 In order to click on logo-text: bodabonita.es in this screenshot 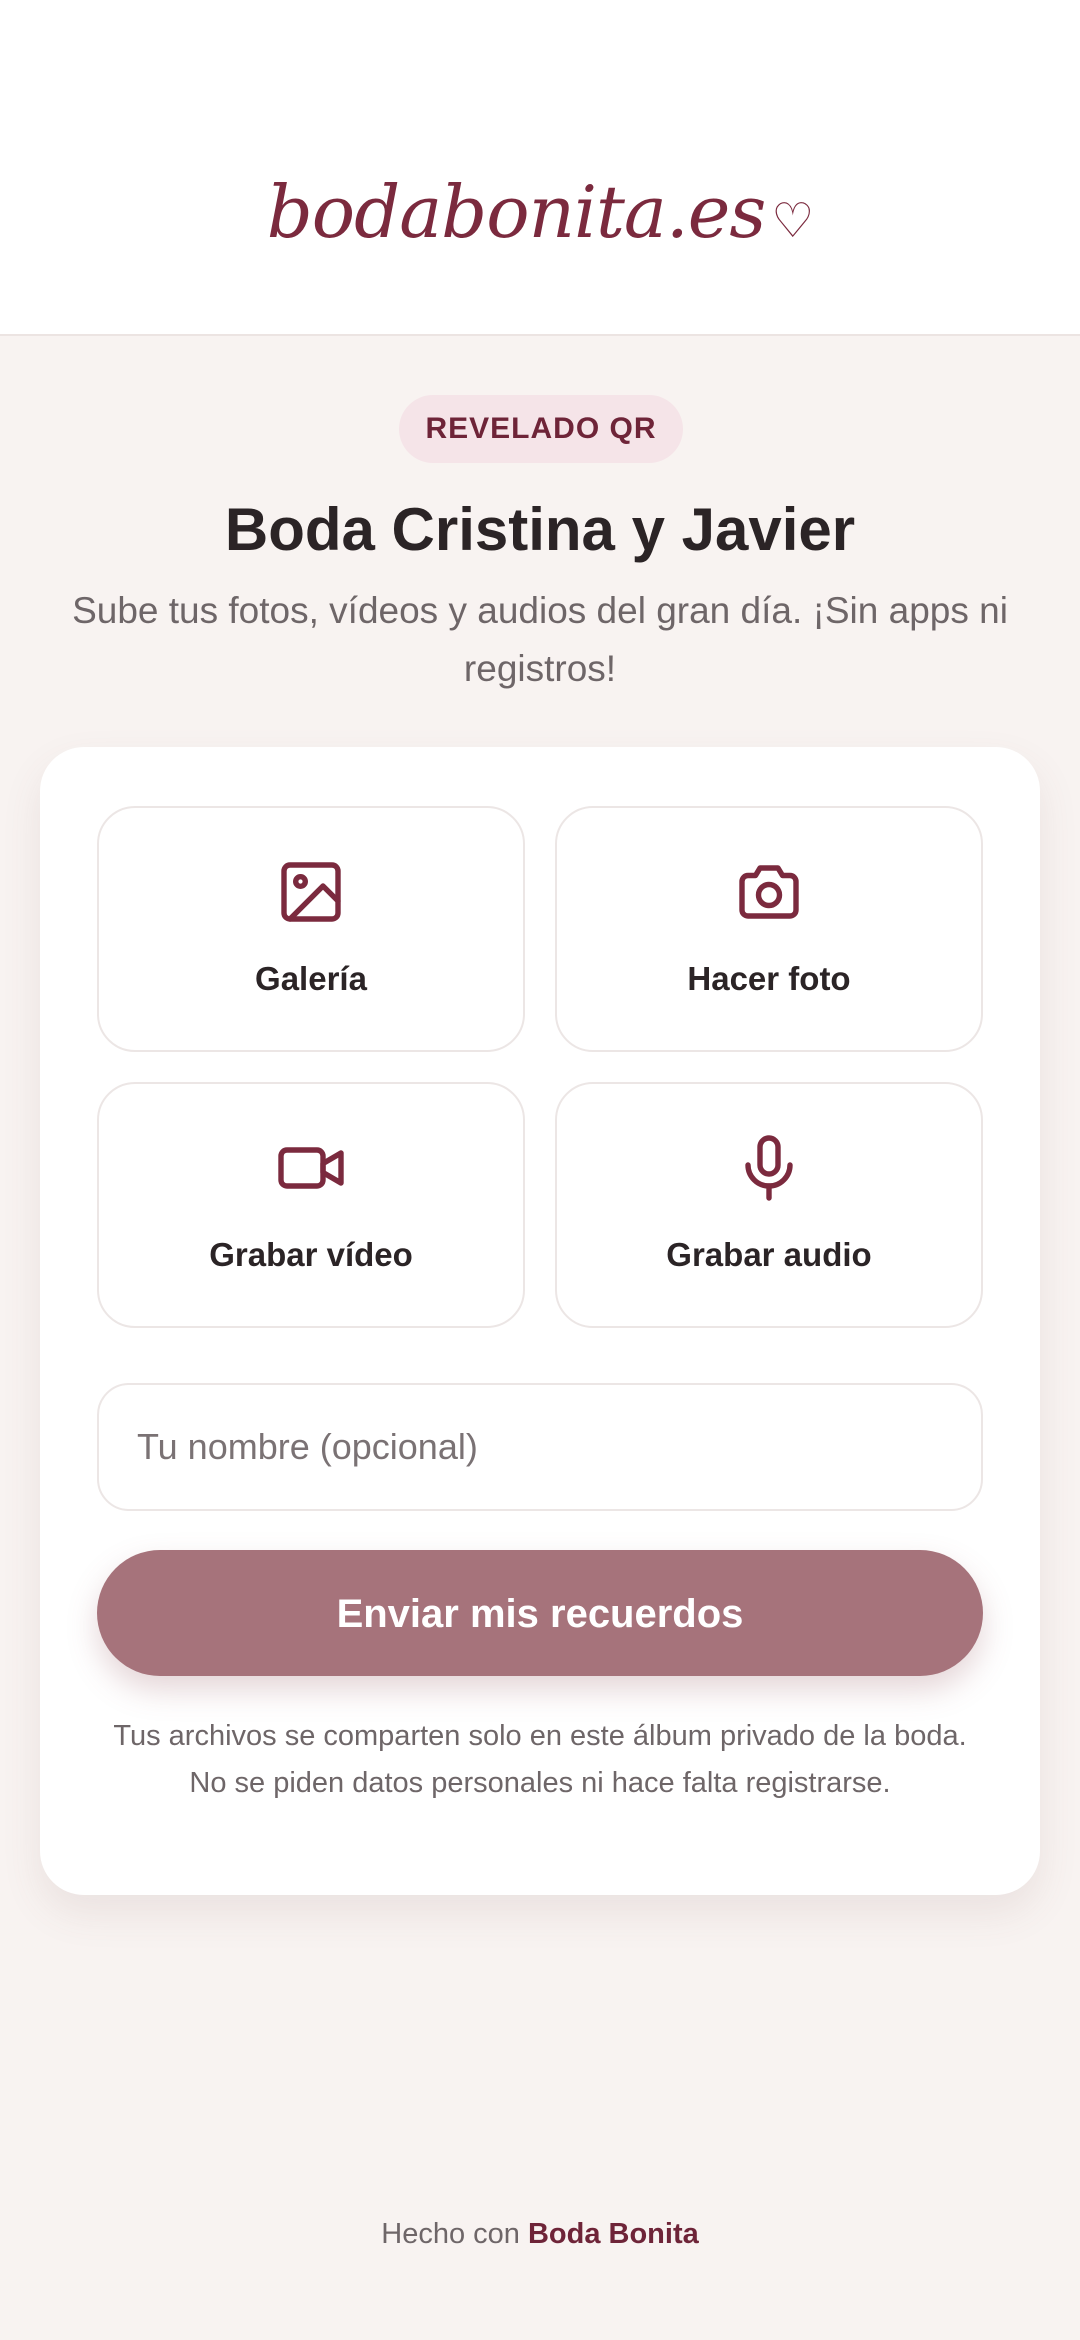, I will do `click(516, 212)`.